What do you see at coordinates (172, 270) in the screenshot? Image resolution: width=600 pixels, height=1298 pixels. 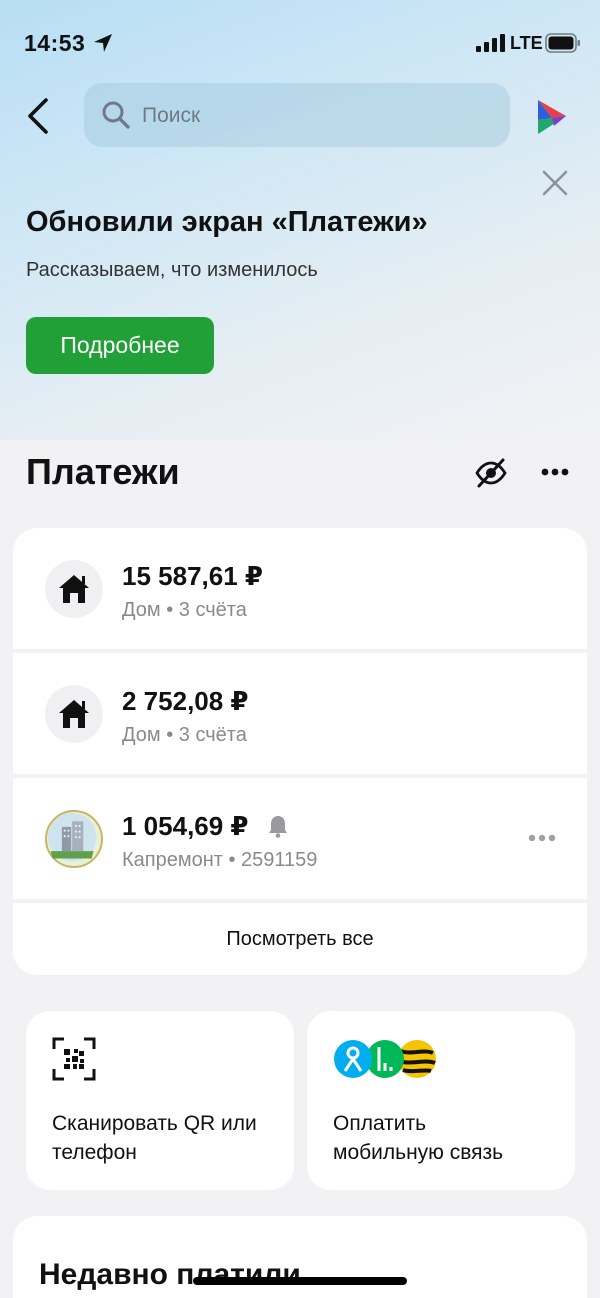 I see `banner-subtitle: Рассказываем, что изменилось` at bounding box center [172, 270].